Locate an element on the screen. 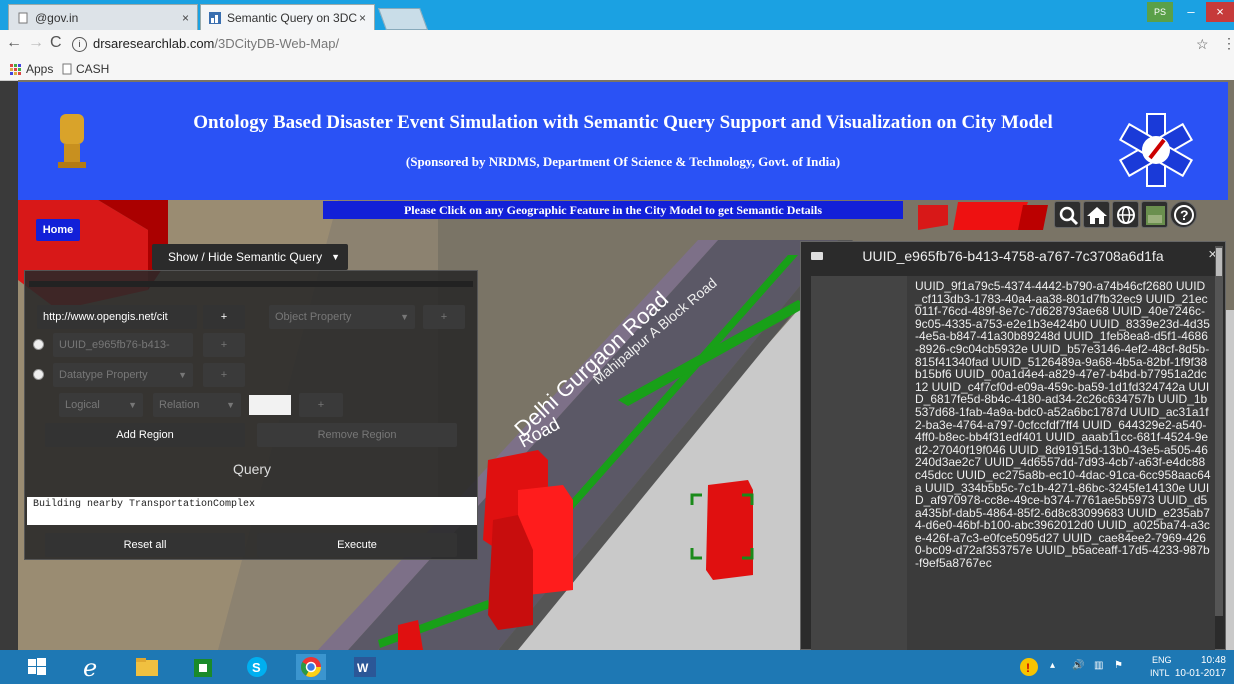 The image size is (1234, 684). svg-text: W is located at coordinates (363, 668).